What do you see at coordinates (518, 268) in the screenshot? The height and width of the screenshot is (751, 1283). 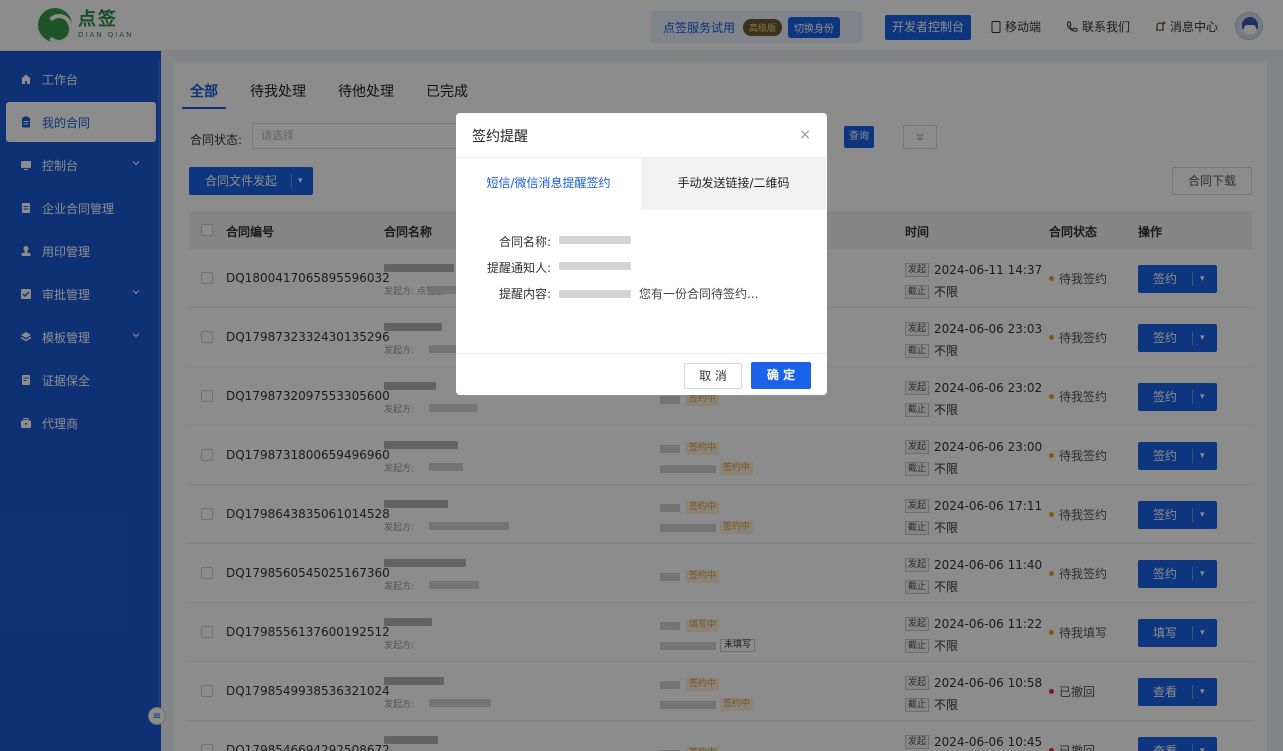 I see `field-label: 提醒通知人:` at bounding box center [518, 268].